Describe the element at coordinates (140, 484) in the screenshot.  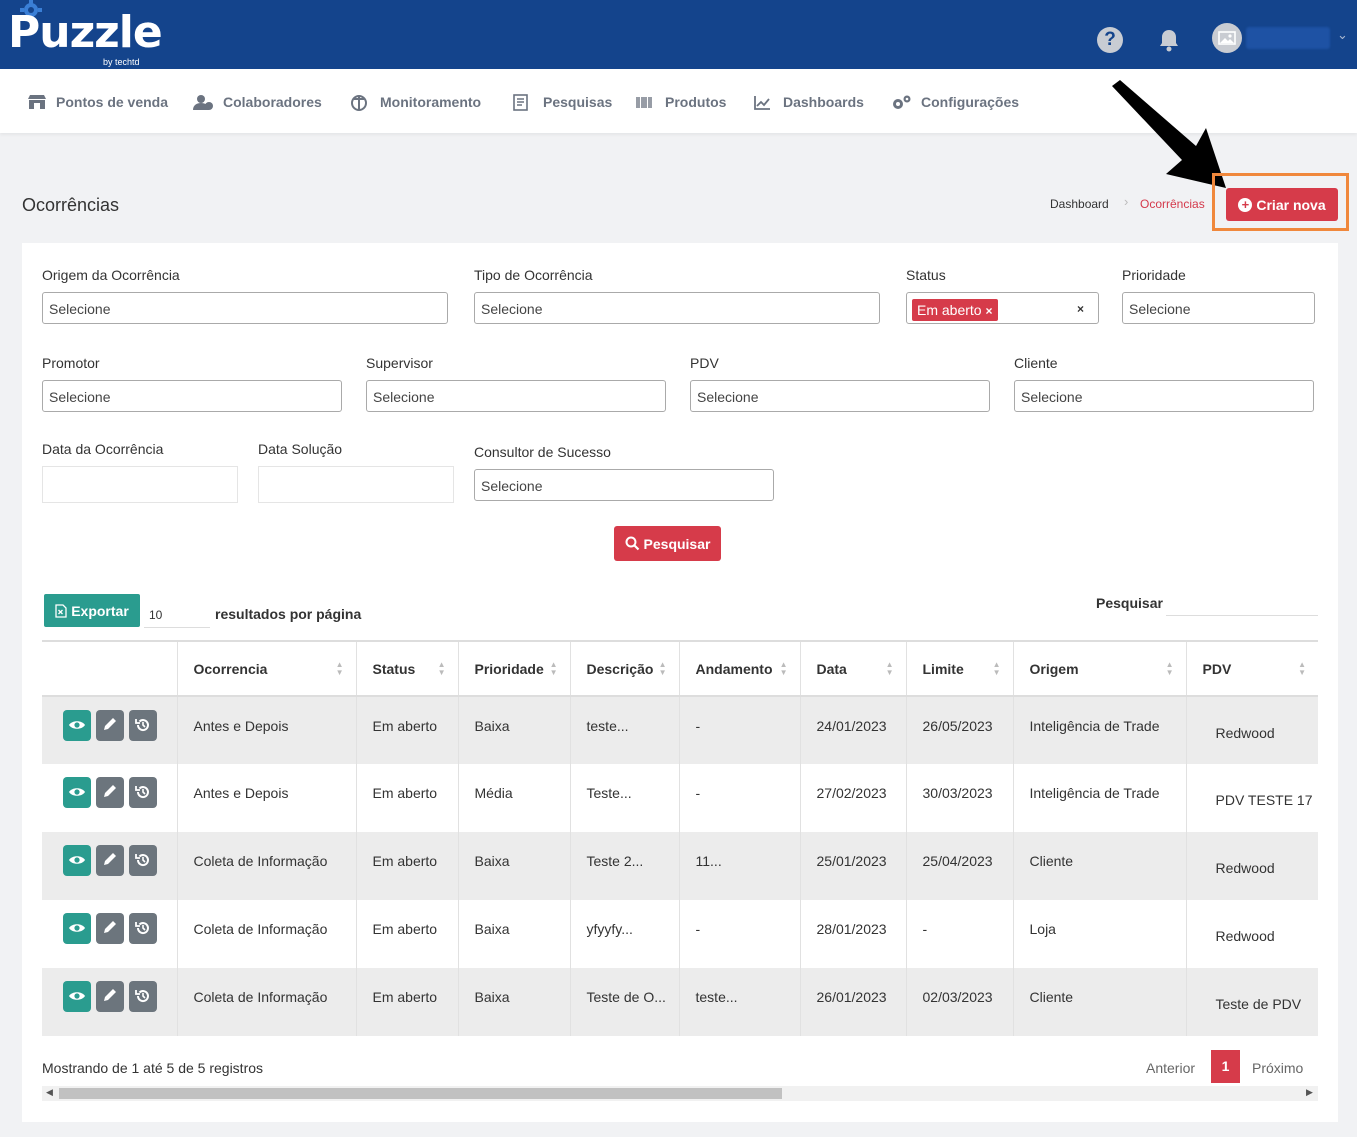
I see `data-ocorrencia-input` at that location.